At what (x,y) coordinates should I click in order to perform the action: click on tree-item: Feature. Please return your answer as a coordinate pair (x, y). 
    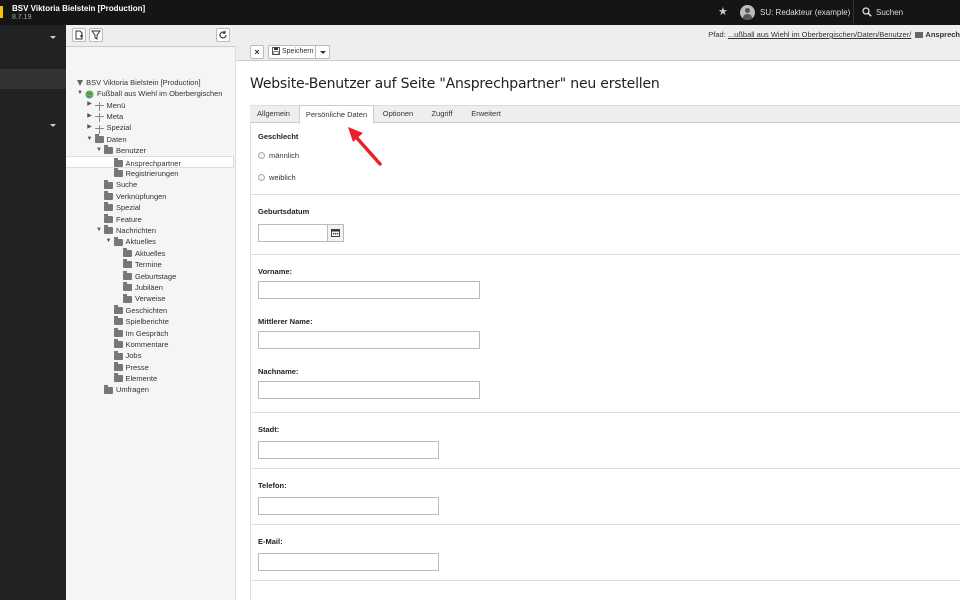
    Looking at the image, I should click on (151, 218).